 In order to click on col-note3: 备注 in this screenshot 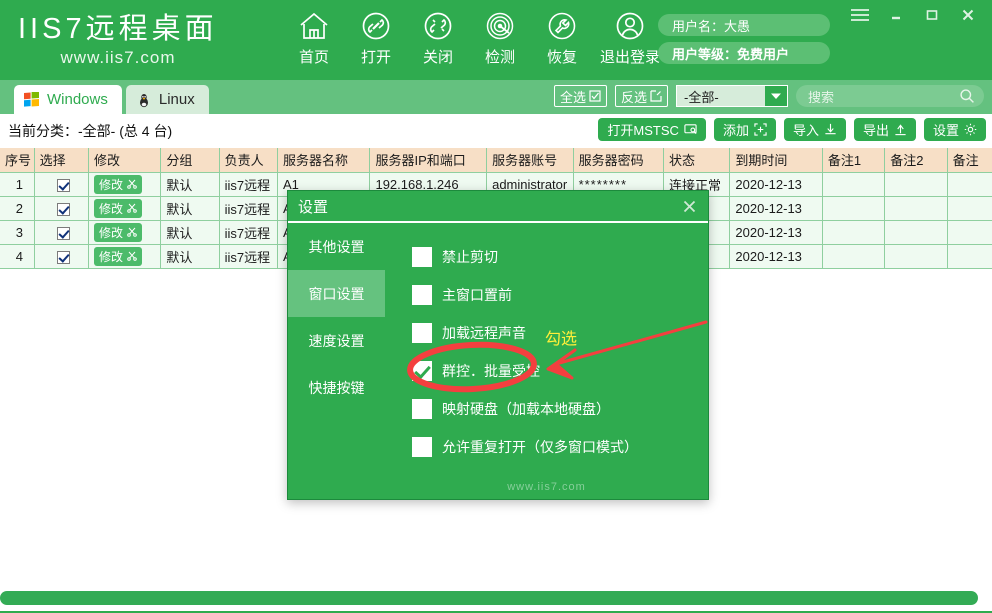, I will do `click(969, 160)`.